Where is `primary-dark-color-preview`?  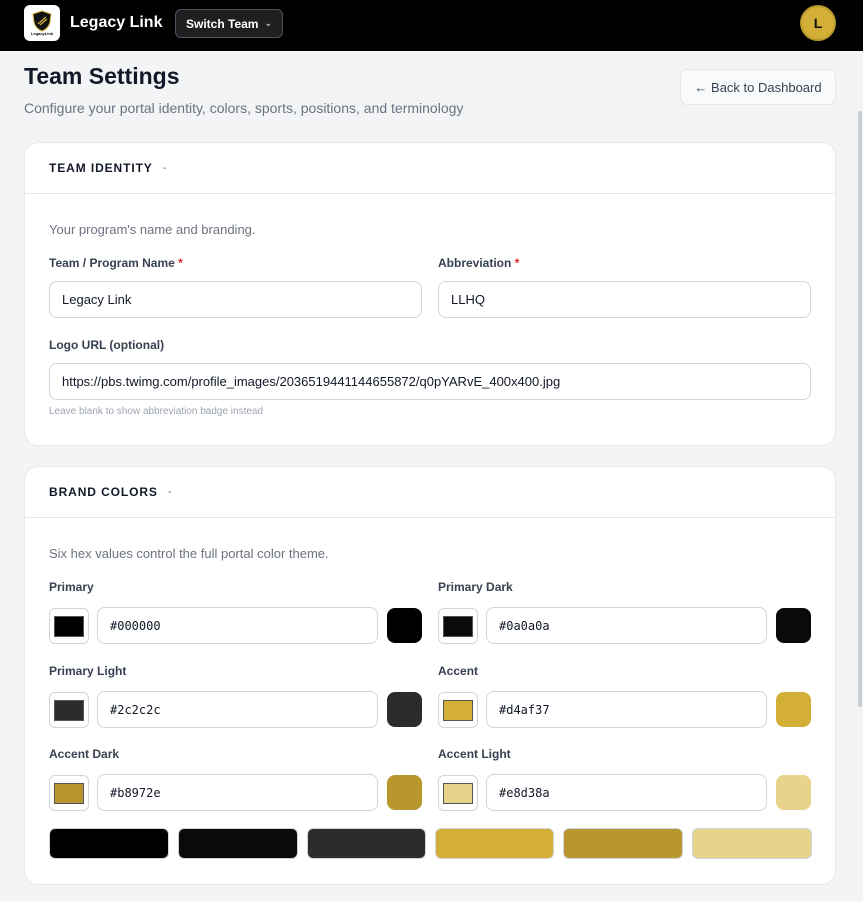 primary-dark-color-preview is located at coordinates (793, 625).